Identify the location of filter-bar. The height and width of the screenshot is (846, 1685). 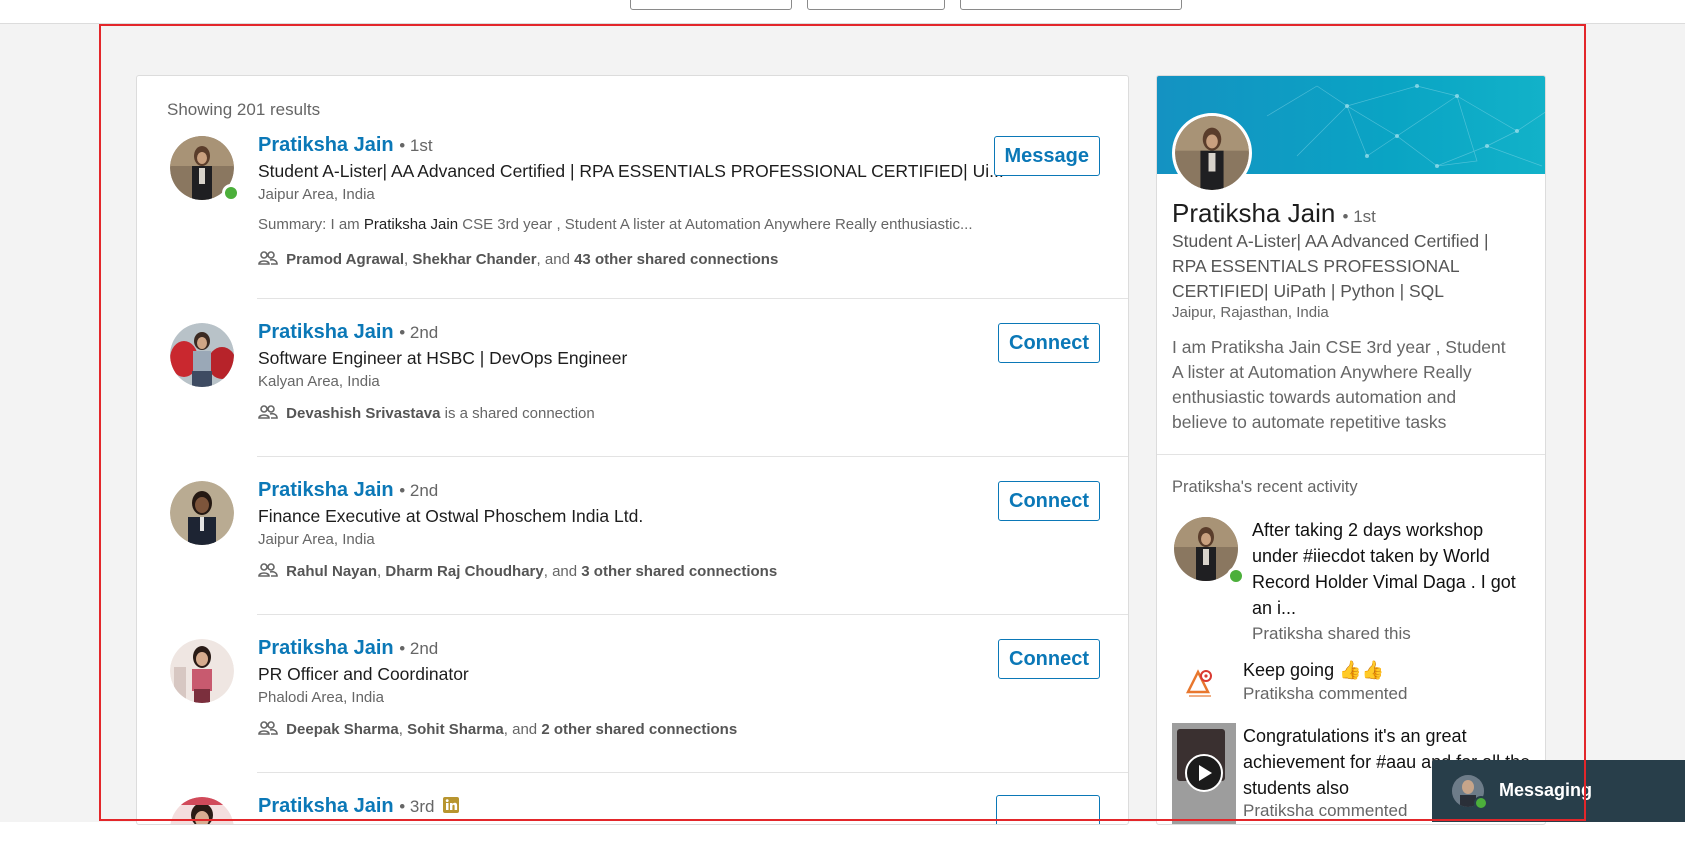
(842, 12).